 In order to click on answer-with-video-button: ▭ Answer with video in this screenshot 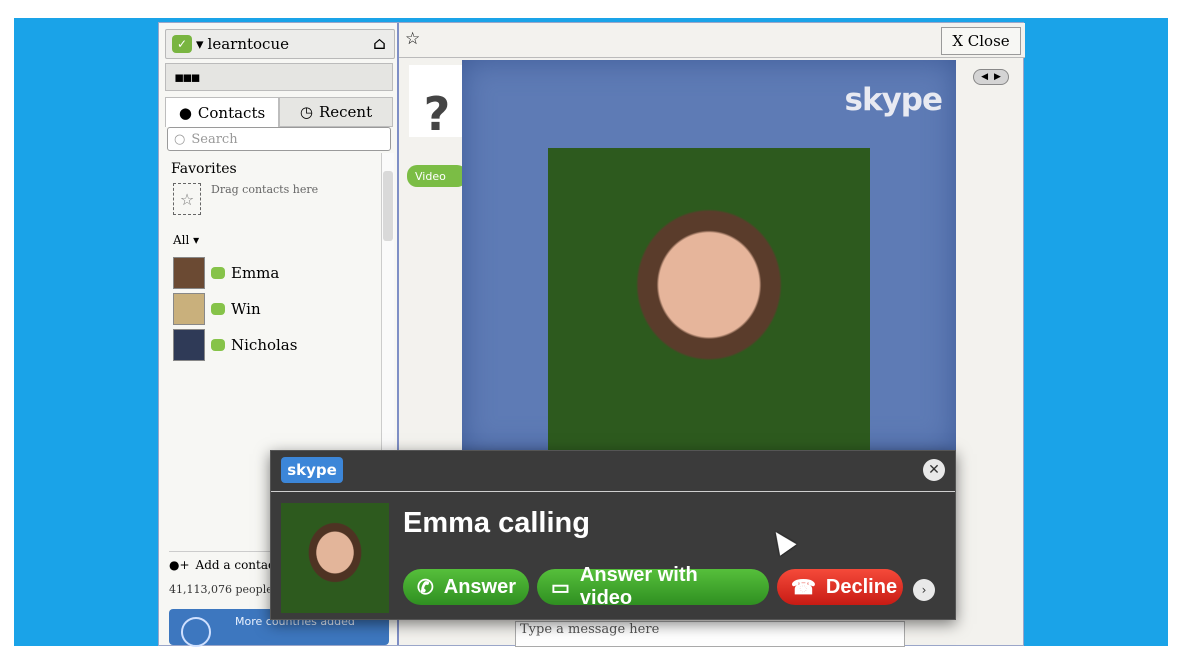, I will do `click(653, 586)`.